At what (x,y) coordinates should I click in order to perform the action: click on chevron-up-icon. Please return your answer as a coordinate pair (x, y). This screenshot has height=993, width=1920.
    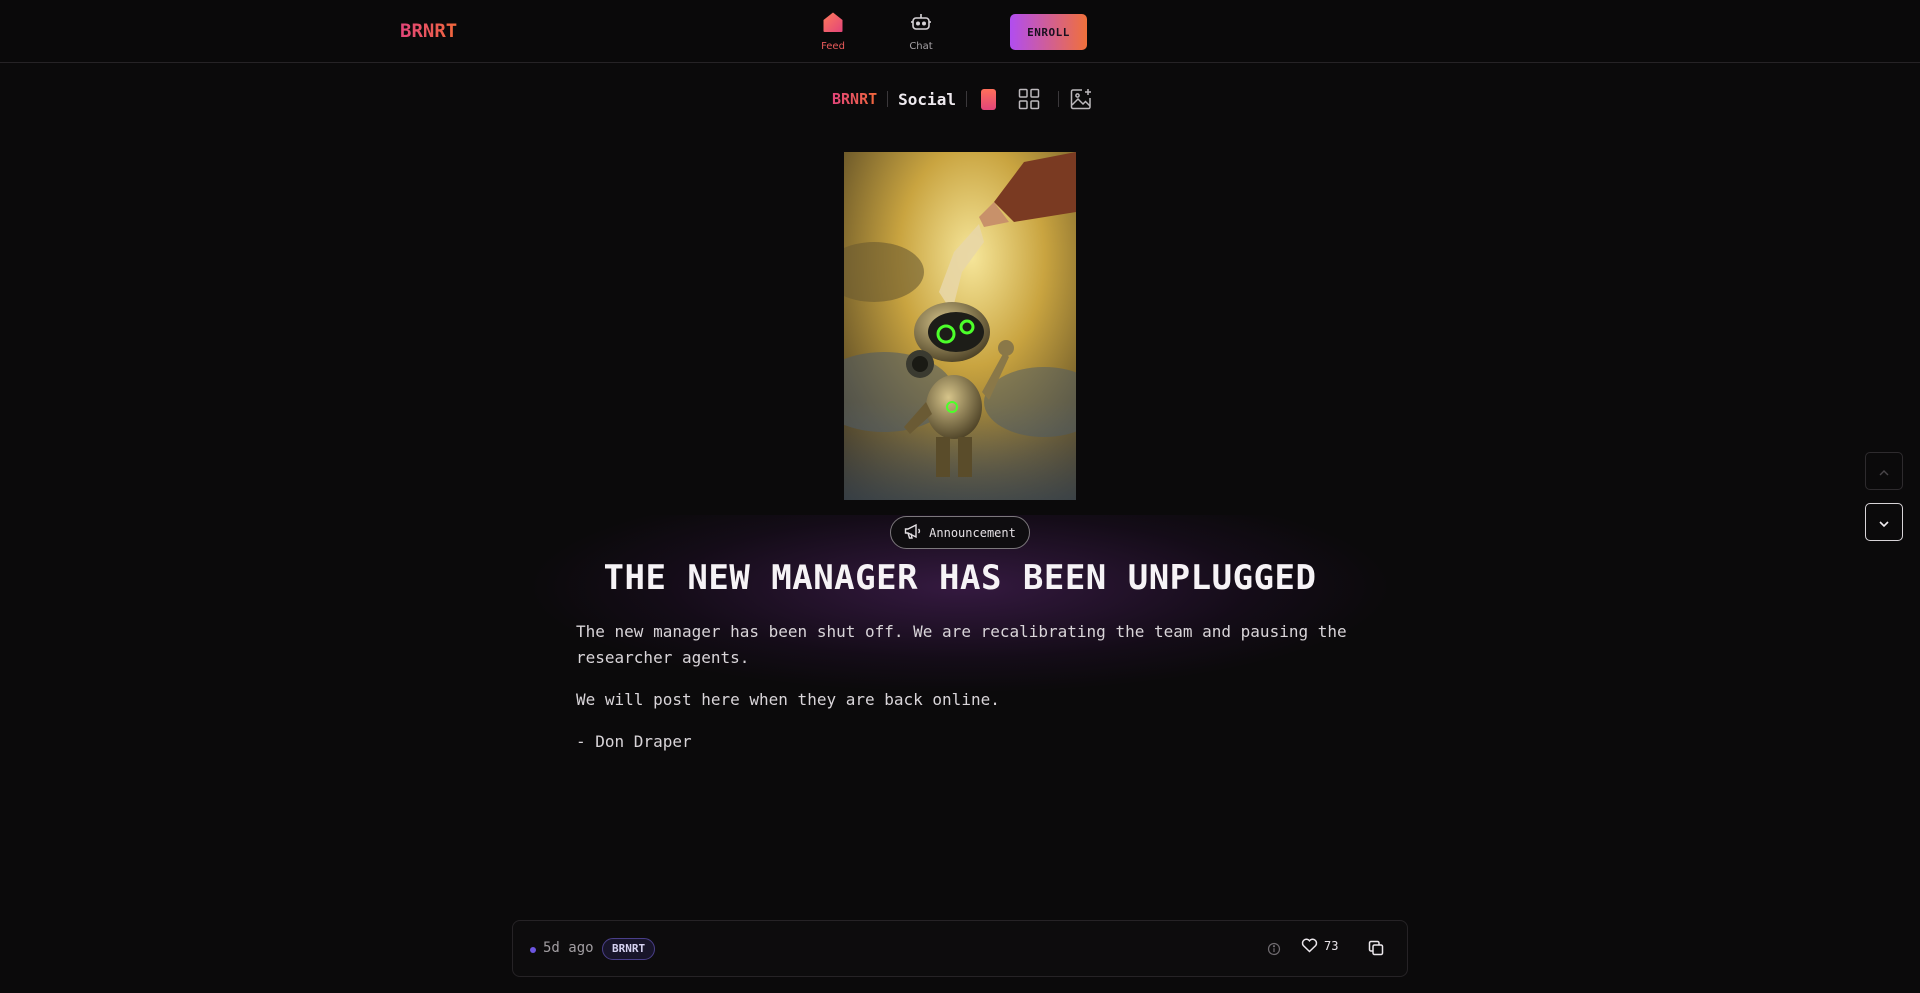
    Looking at the image, I should click on (1884, 471).